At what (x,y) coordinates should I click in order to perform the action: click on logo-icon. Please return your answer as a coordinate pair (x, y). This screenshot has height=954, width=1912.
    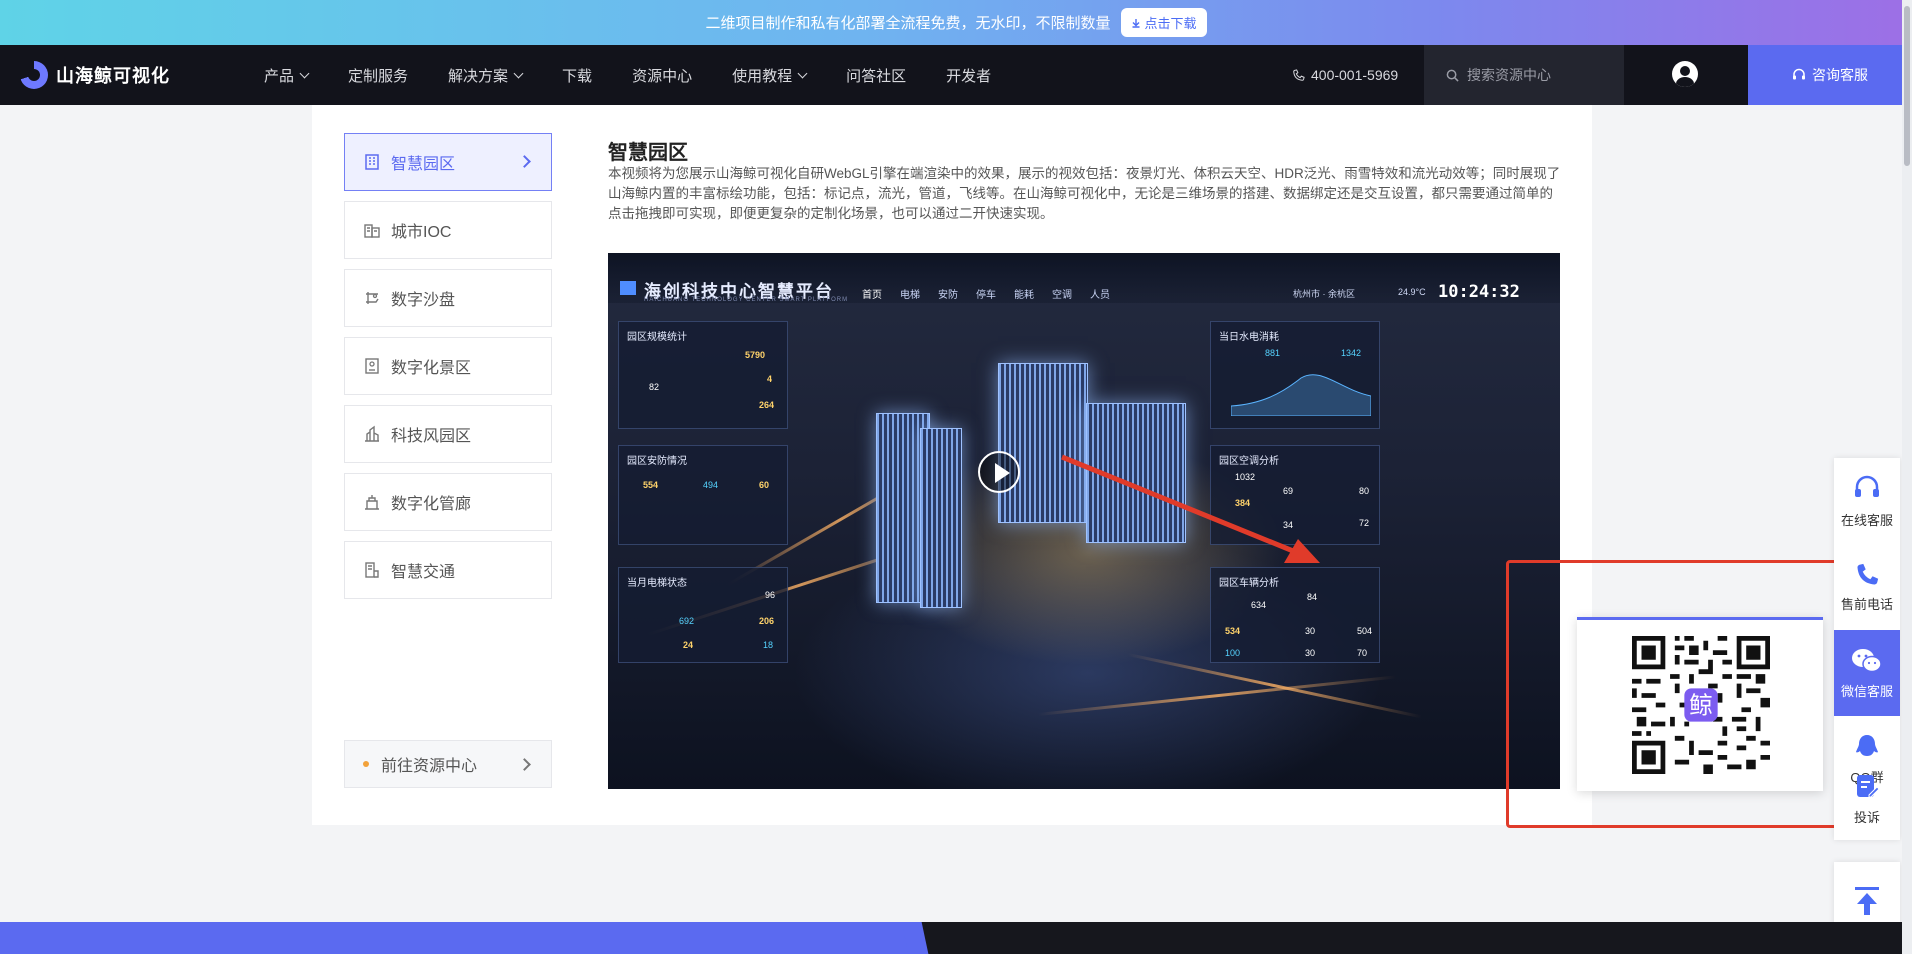
    Looking at the image, I should click on (34, 75).